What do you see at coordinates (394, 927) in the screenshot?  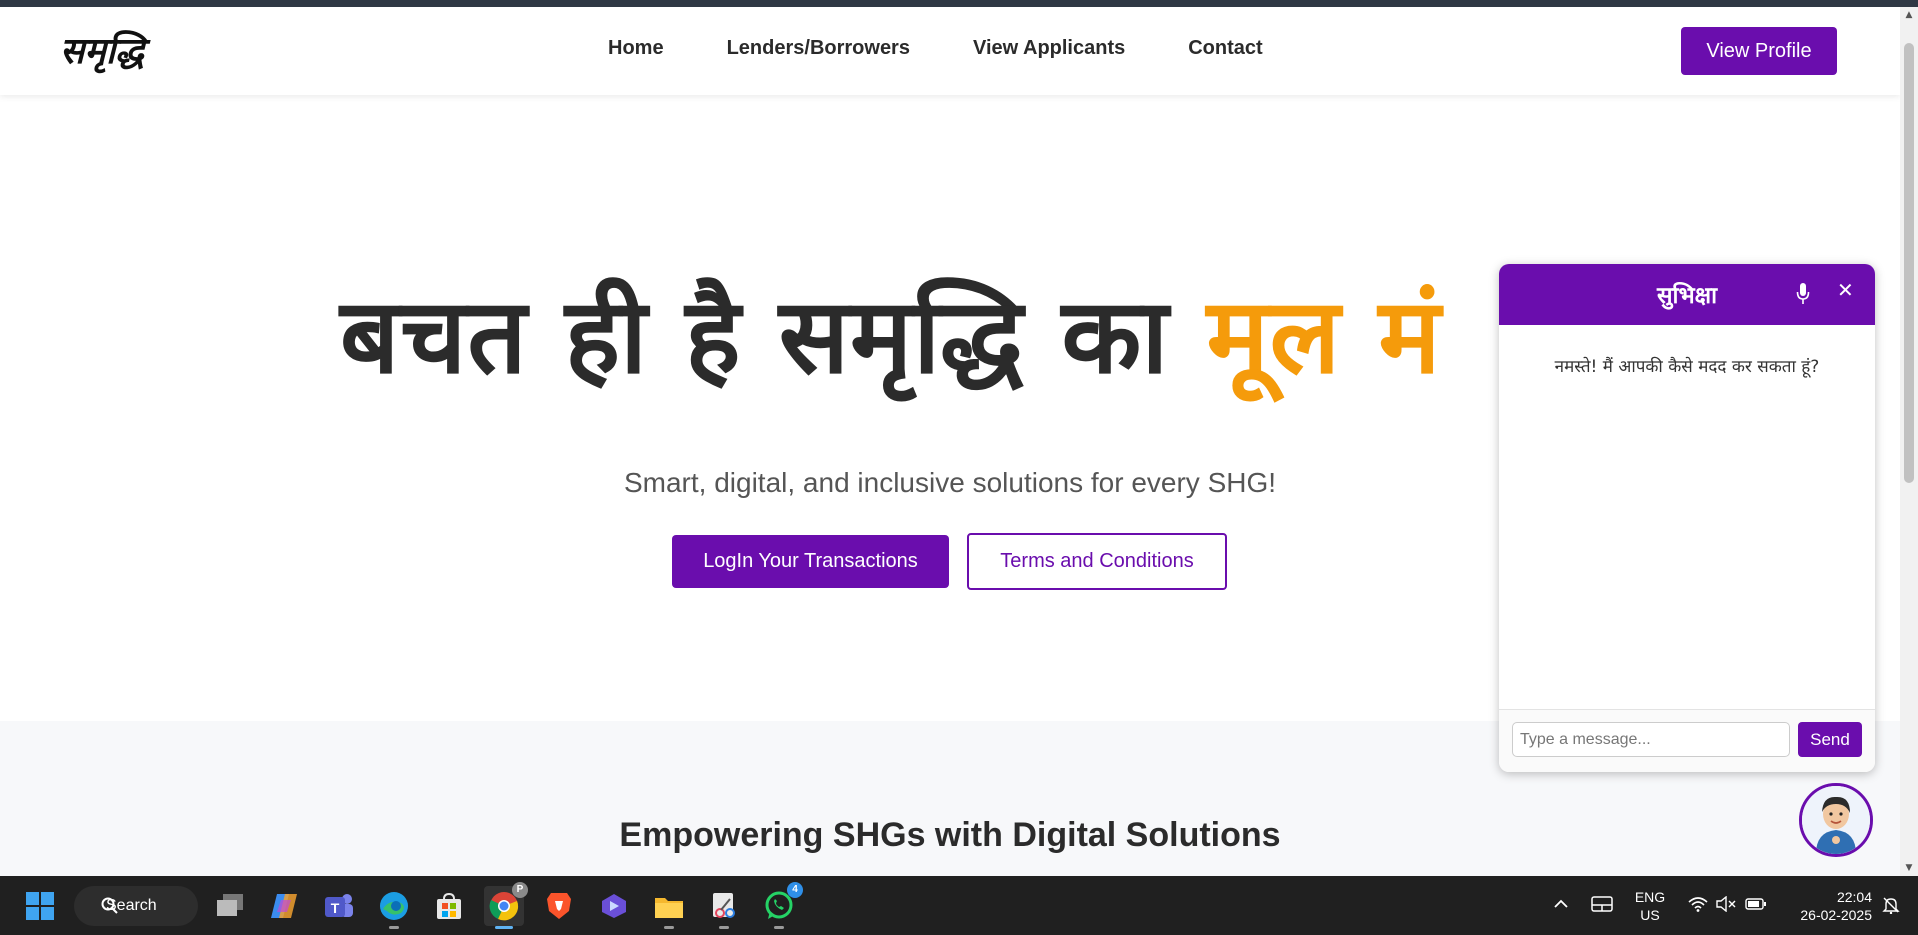 I see `edge-running-indicator` at bounding box center [394, 927].